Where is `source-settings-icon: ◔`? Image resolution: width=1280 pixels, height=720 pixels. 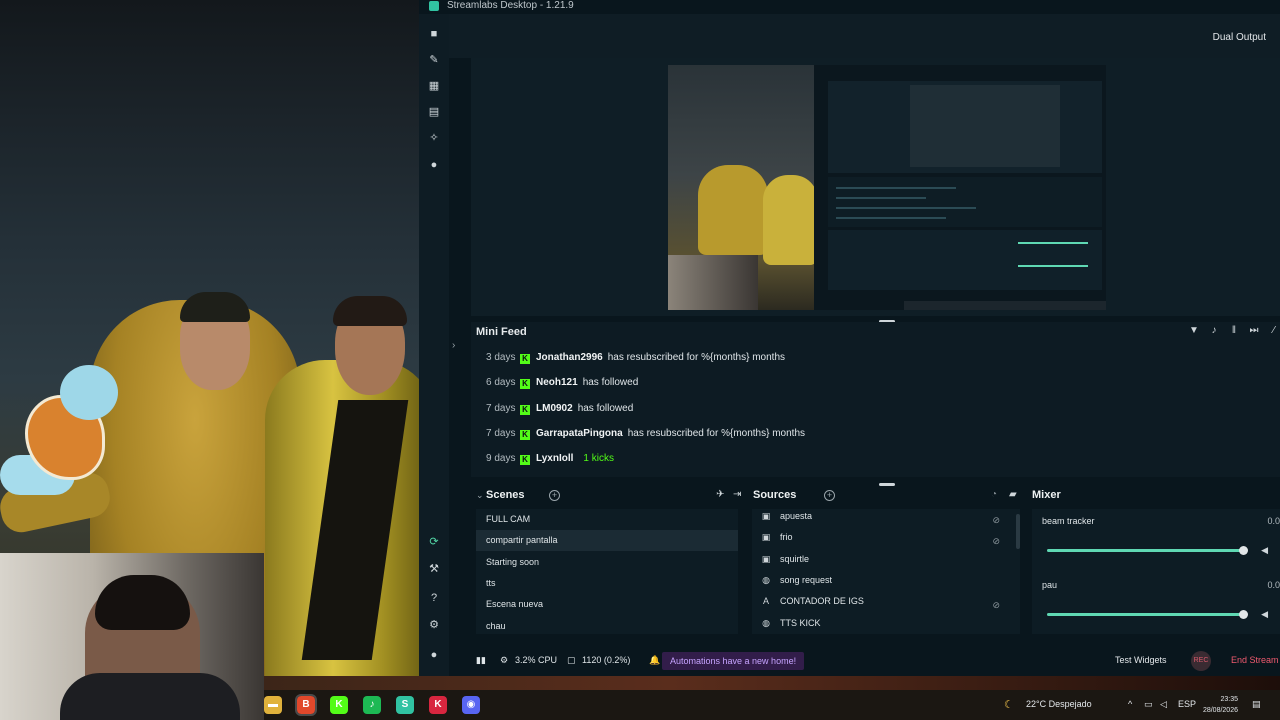 source-settings-icon: ◔ is located at coordinates (994, 494).